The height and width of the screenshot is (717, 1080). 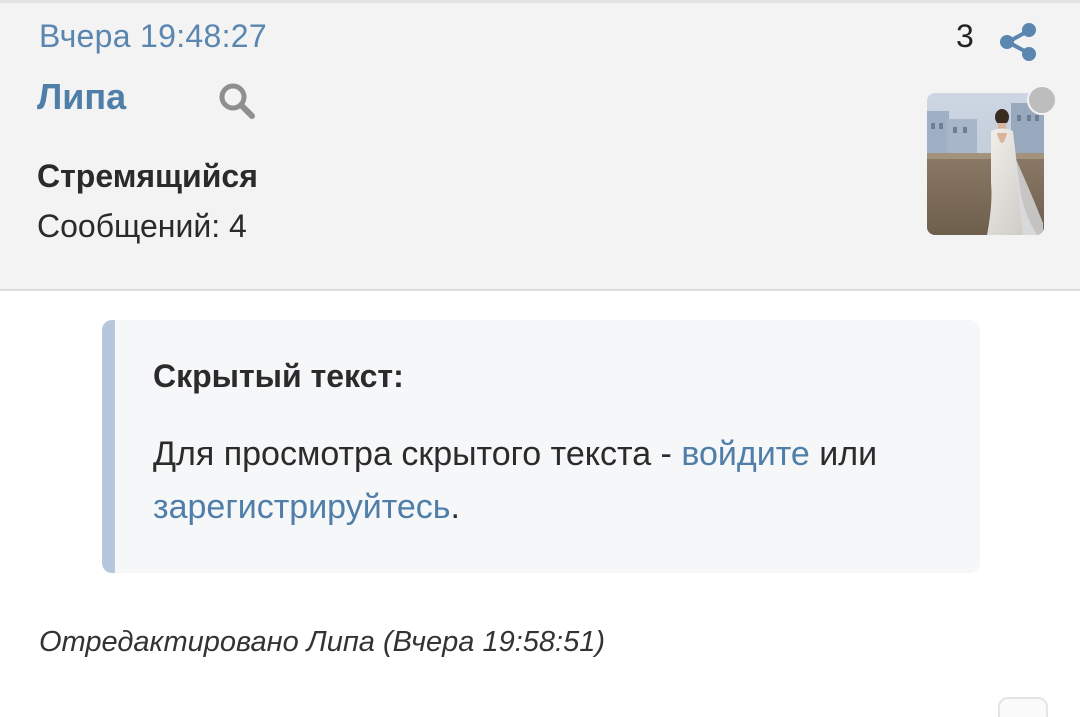 I want to click on avatar, so click(x=985, y=164).